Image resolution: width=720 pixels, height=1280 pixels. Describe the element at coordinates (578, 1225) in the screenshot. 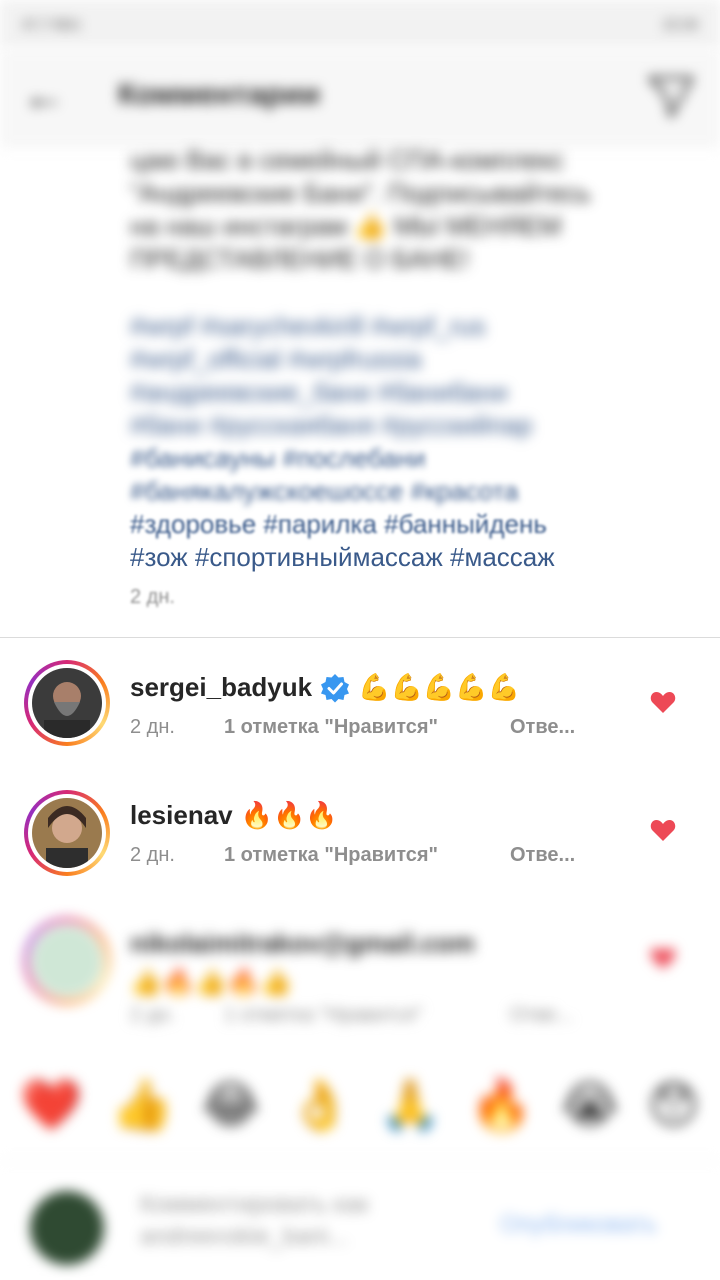

I see `publish-button: Опубликовать` at that location.